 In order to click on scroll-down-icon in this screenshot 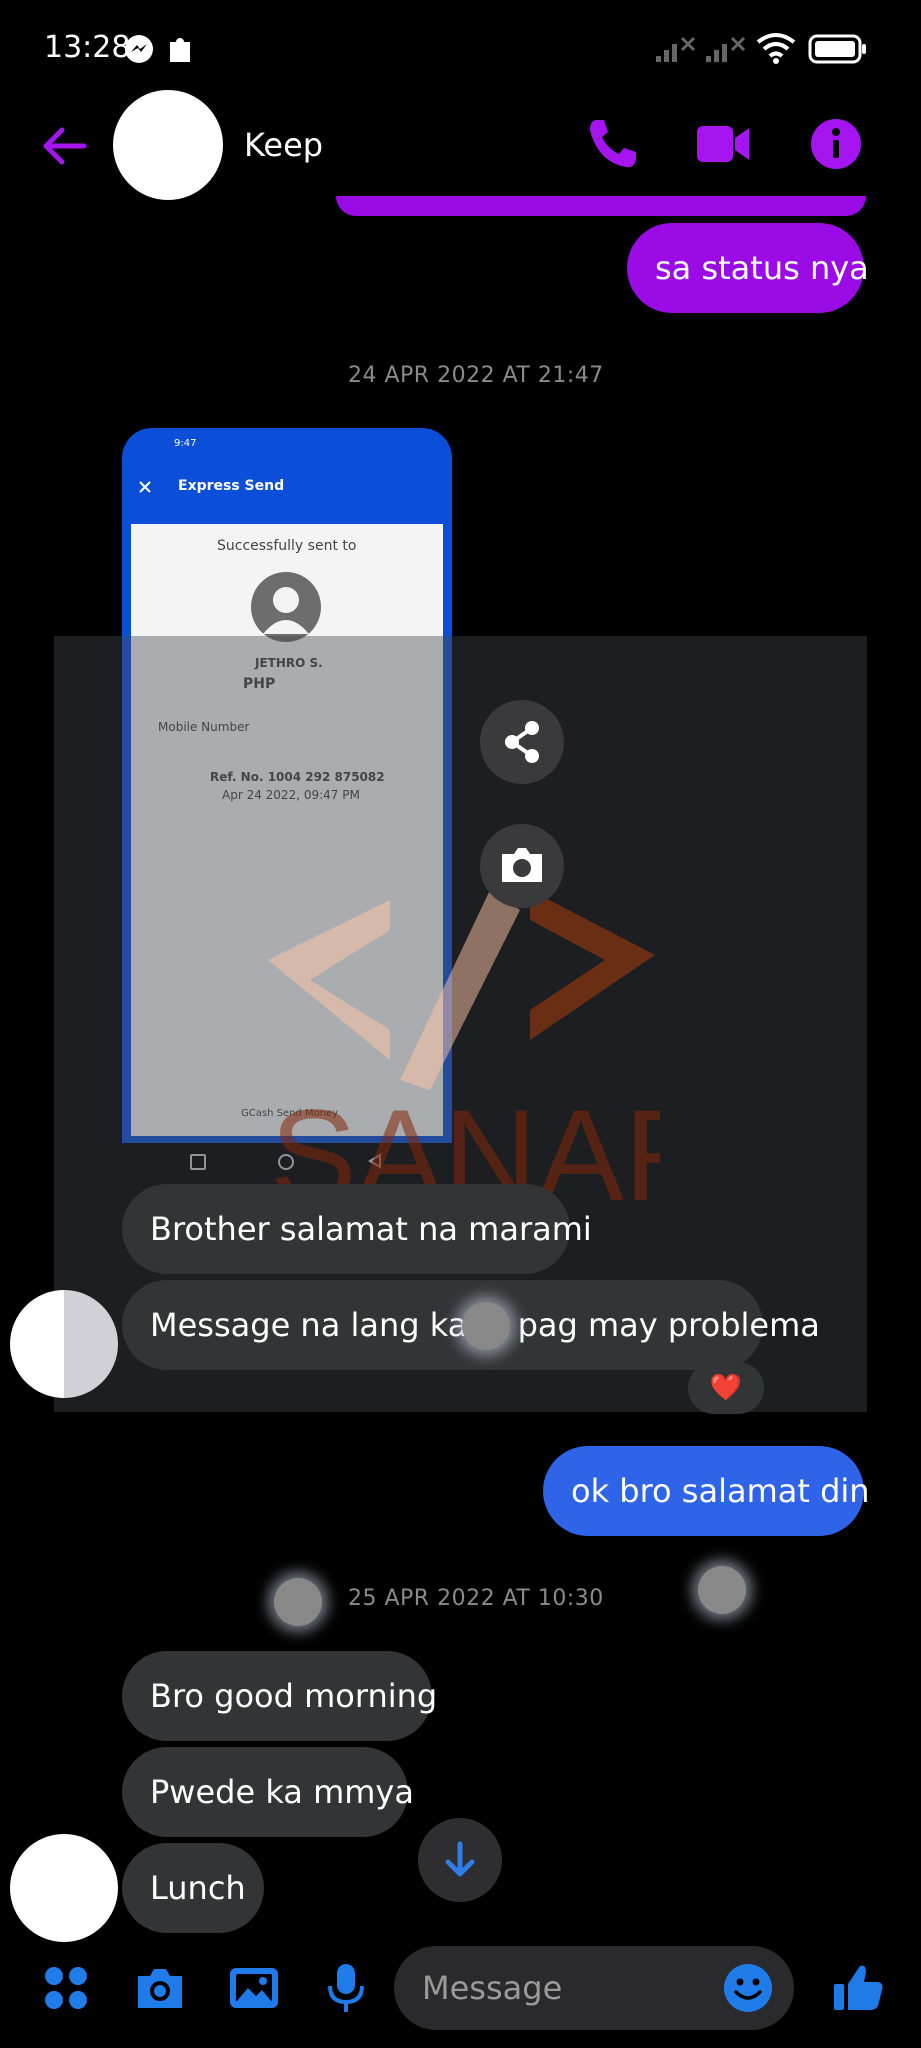, I will do `click(460, 1859)`.